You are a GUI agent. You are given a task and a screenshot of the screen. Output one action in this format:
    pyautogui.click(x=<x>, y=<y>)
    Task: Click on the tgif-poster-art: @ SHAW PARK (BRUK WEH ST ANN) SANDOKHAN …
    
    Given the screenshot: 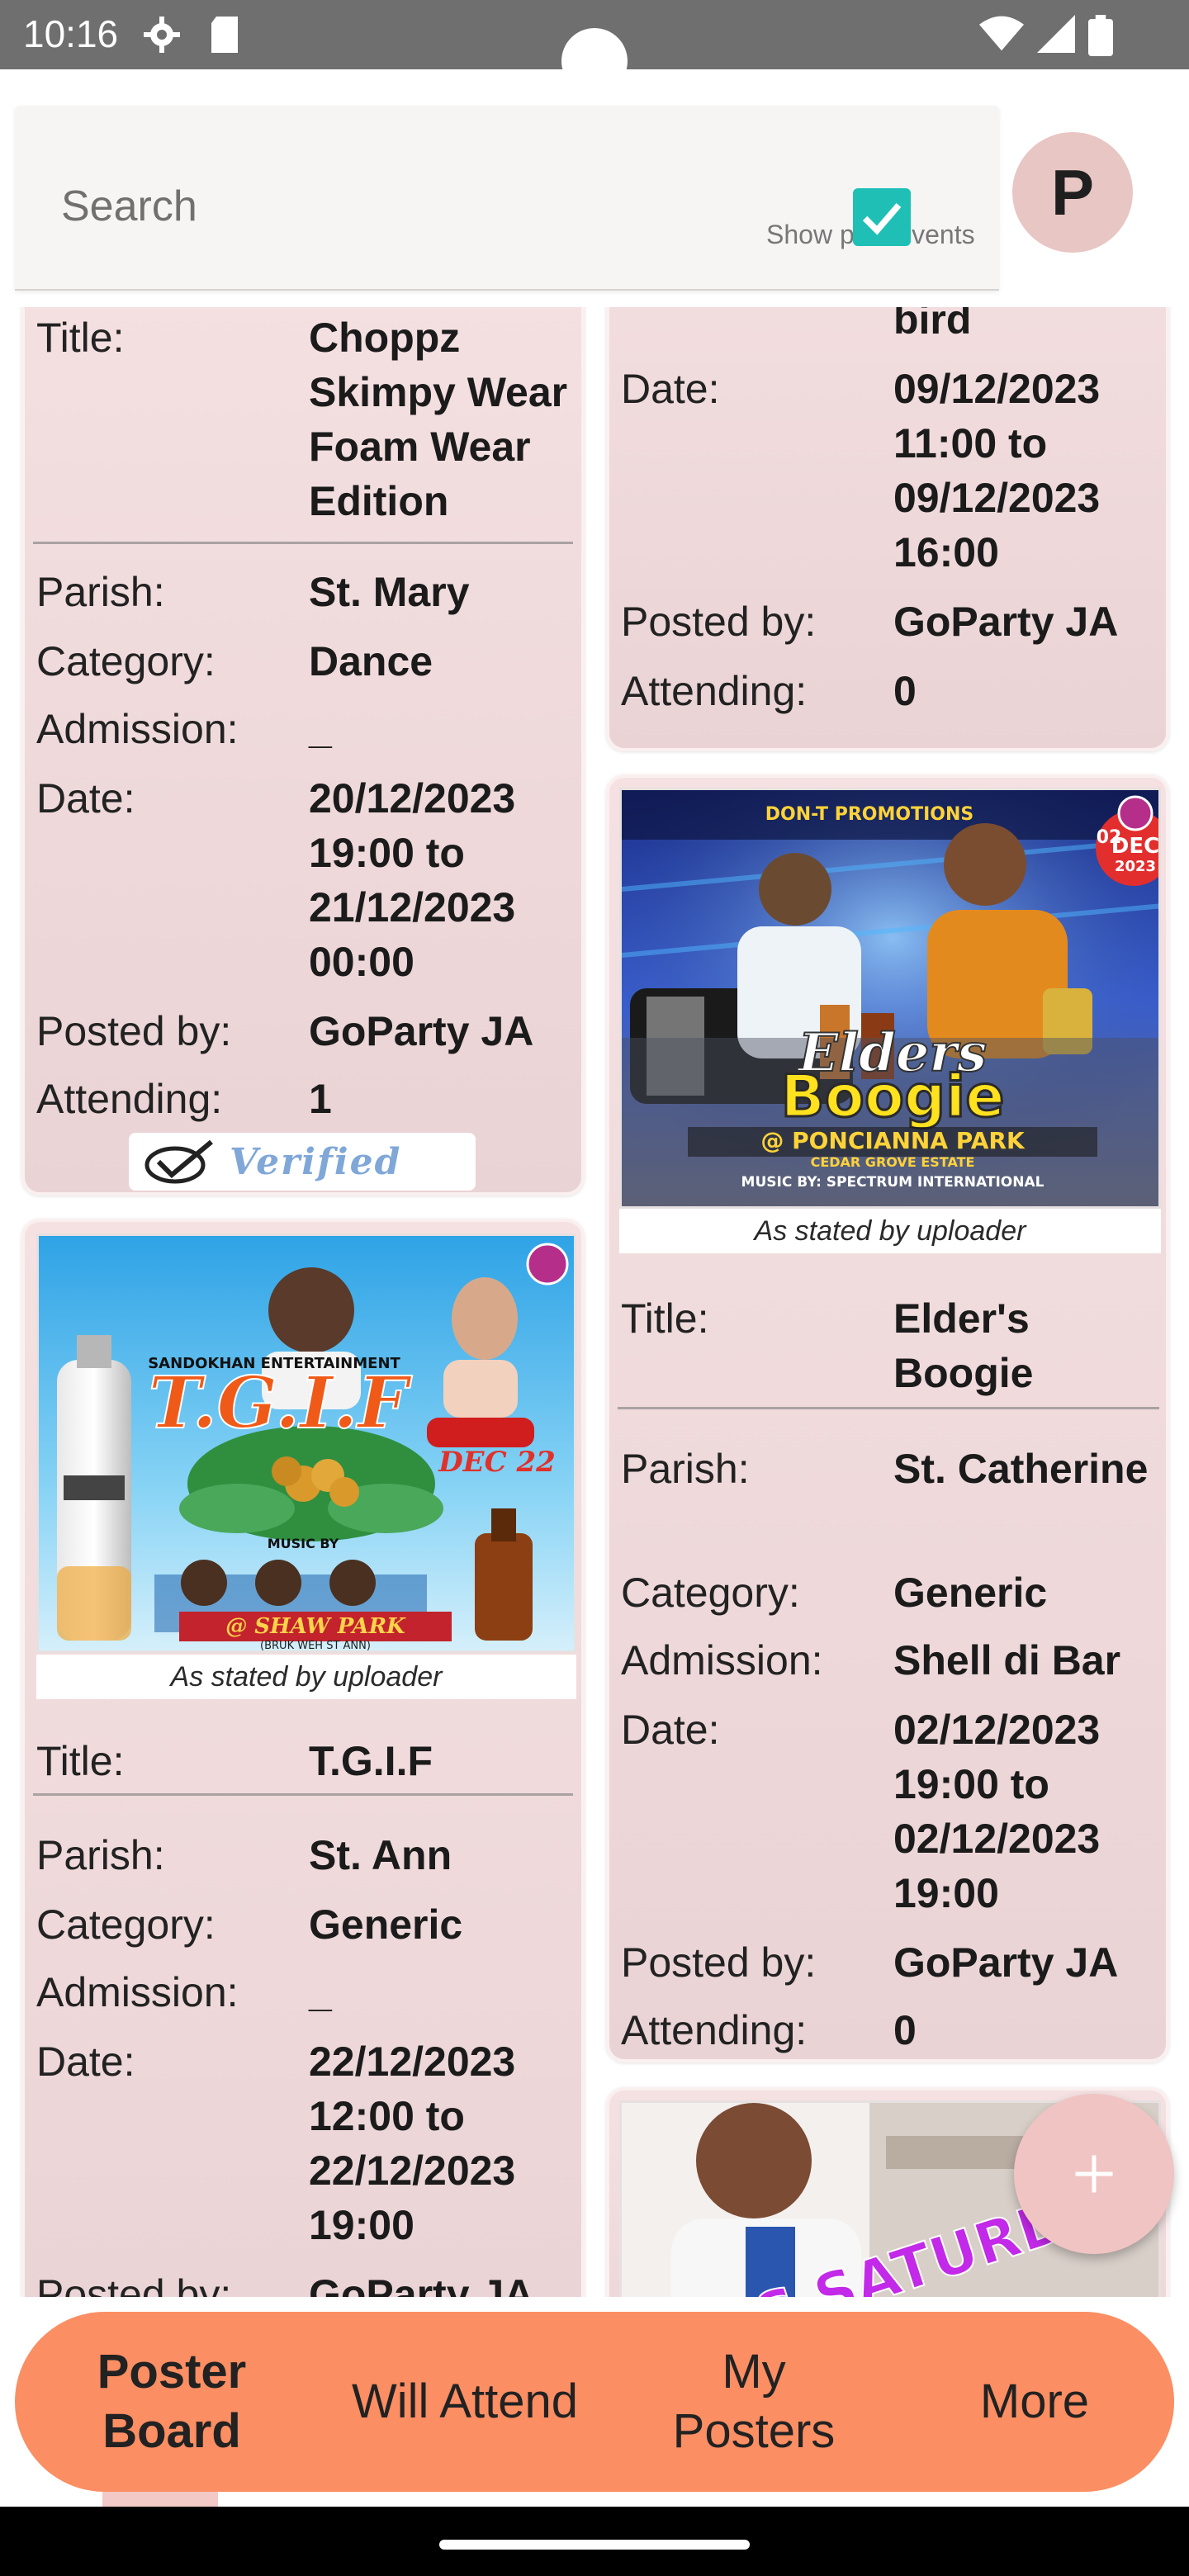 What is the action you would take?
    pyautogui.click(x=306, y=1444)
    